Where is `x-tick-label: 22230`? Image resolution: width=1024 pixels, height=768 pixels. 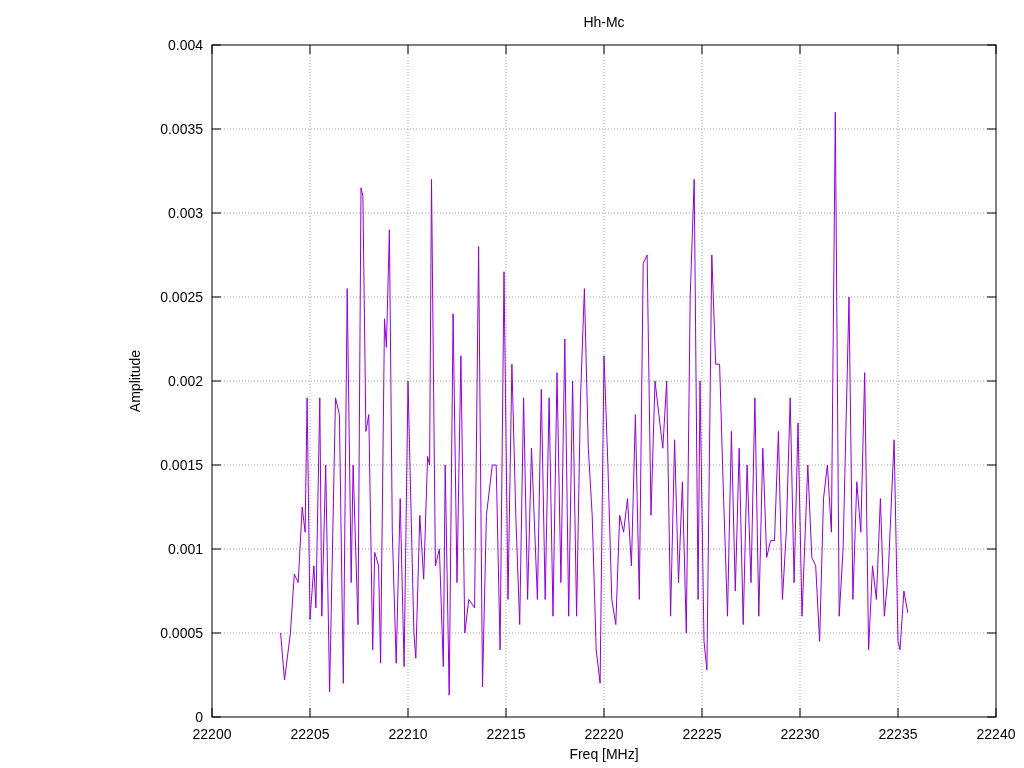 x-tick-label: 22230 is located at coordinates (800, 734).